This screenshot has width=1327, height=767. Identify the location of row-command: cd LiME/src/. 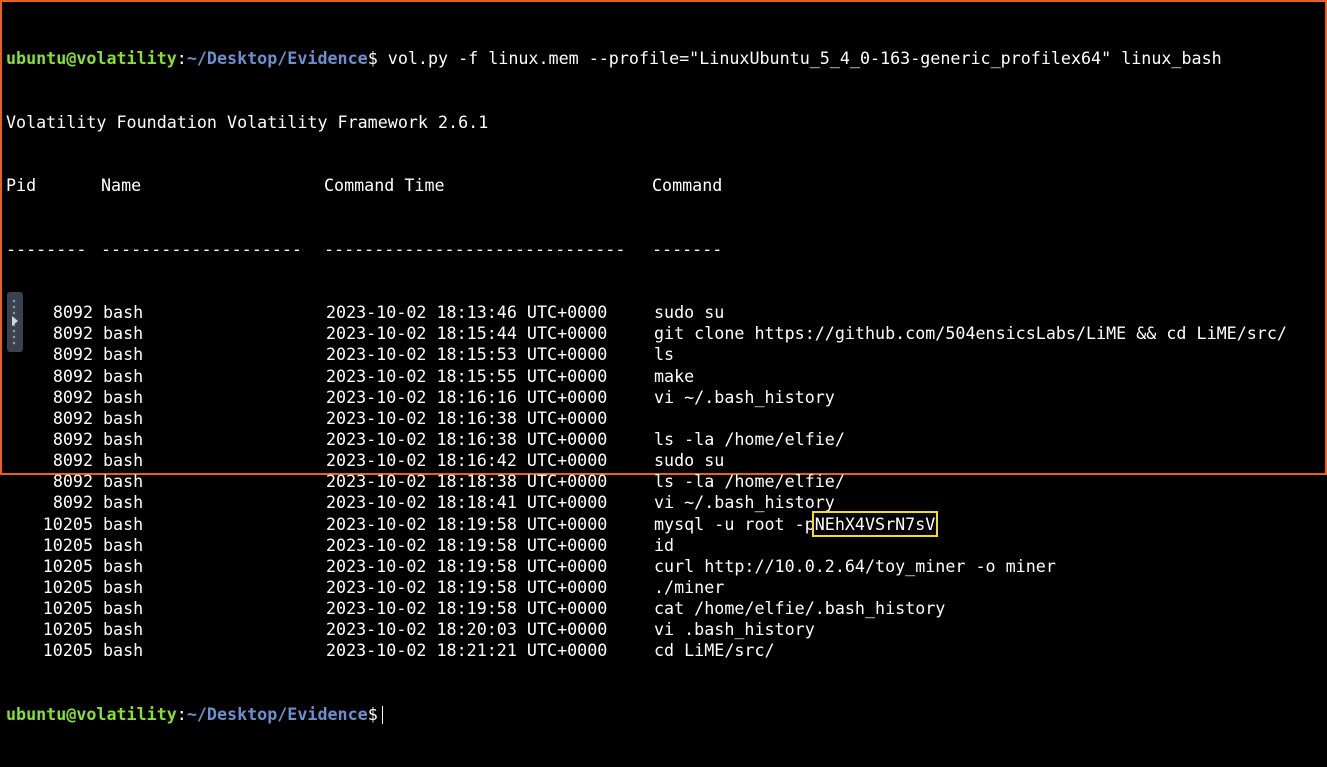
(714, 650).